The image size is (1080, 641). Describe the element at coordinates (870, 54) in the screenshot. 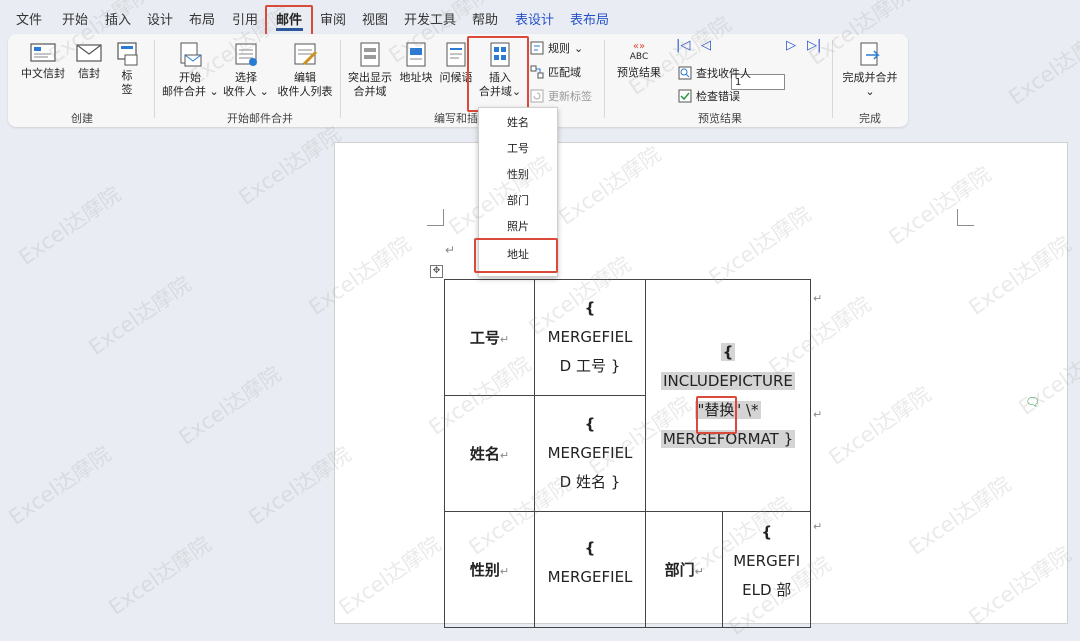

I see `finish-merge-icon` at that location.